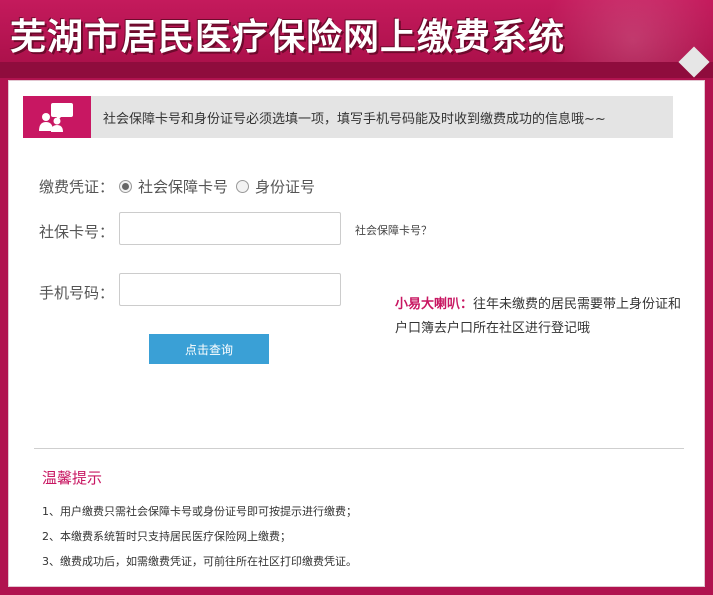  What do you see at coordinates (125, 186) in the screenshot?
I see `radio-social-card` at bounding box center [125, 186].